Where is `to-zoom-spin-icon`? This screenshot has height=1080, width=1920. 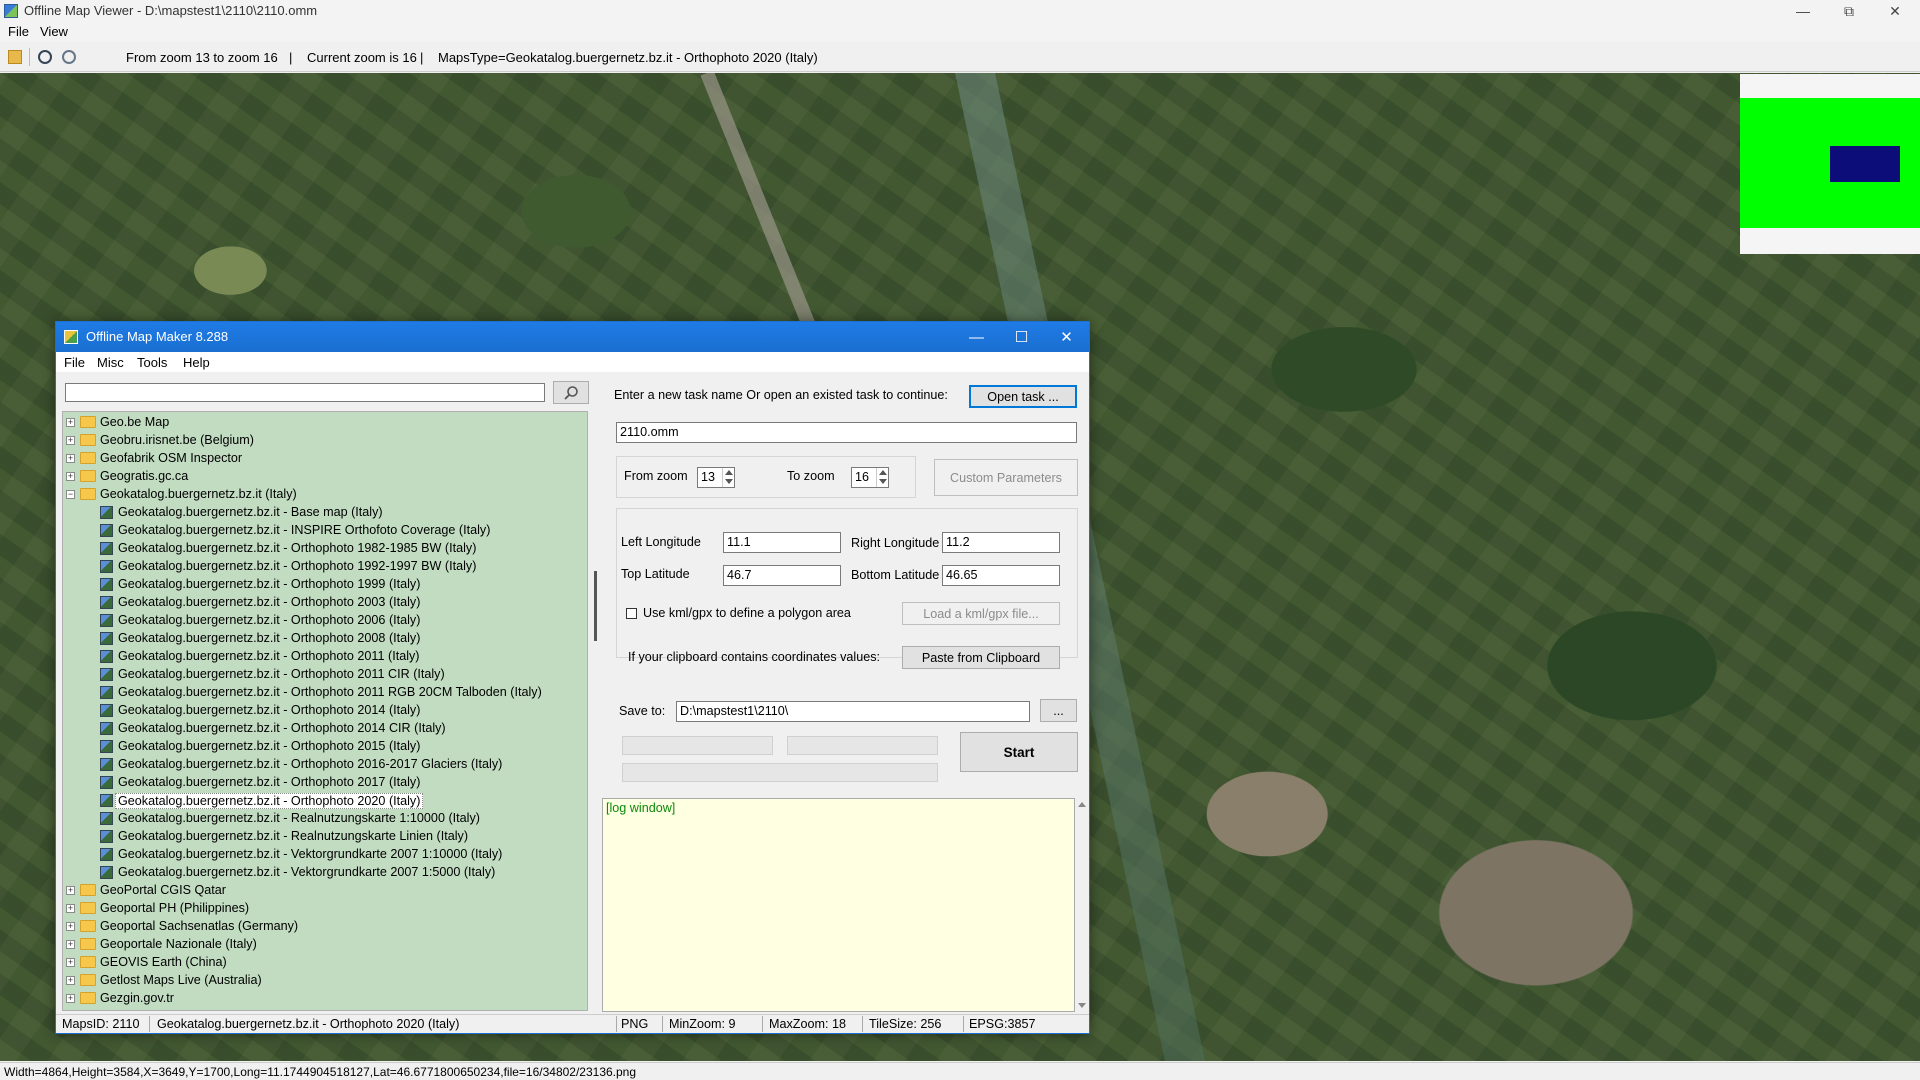
to-zoom-spin-icon is located at coordinates (882, 477).